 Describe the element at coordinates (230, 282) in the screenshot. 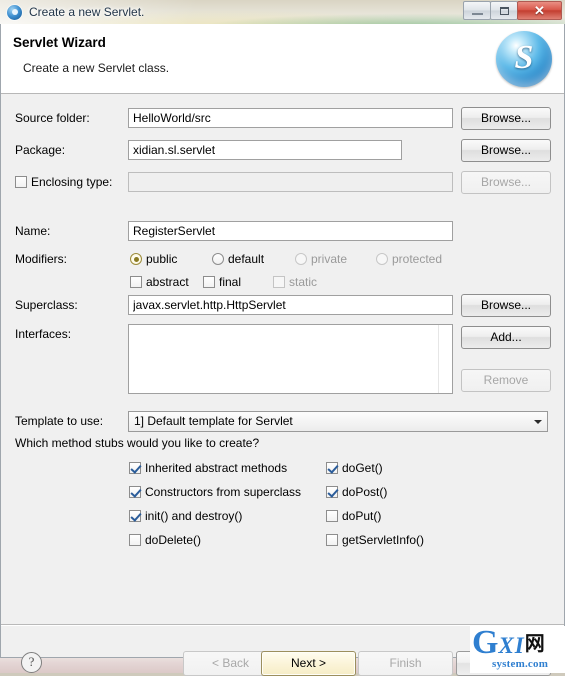

I see `modifier-final-label: final` at that location.